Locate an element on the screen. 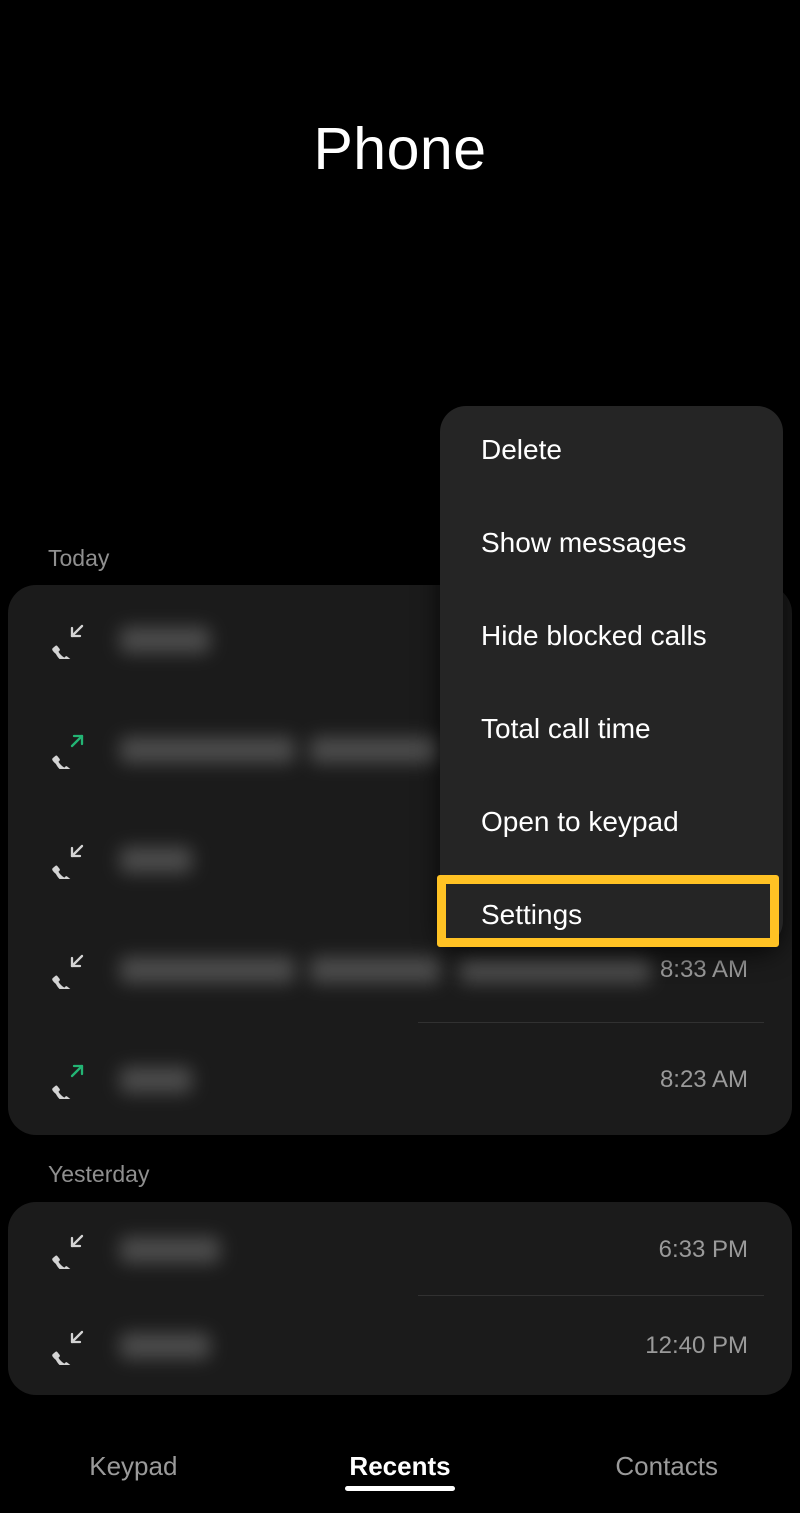 This screenshot has width=800, height=1513. active-tab-indicator is located at coordinates (400, 1488).